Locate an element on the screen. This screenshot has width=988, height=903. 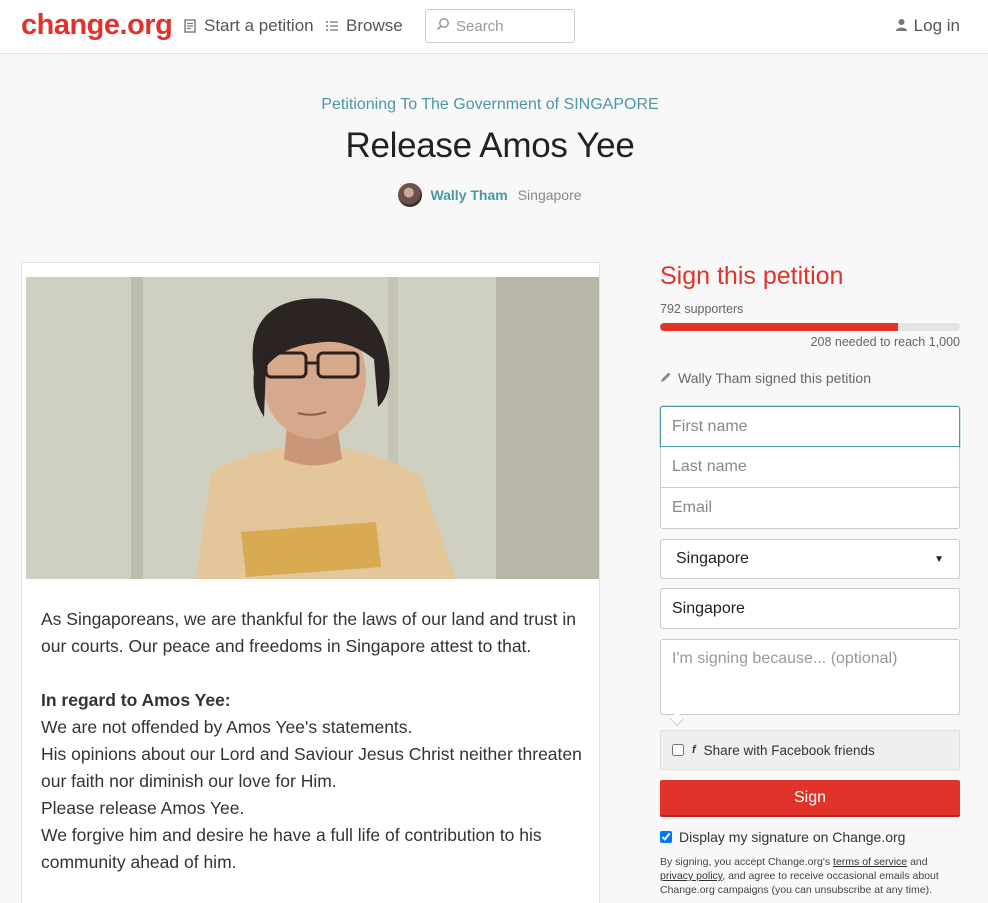
search-input is located at coordinates (511, 26).